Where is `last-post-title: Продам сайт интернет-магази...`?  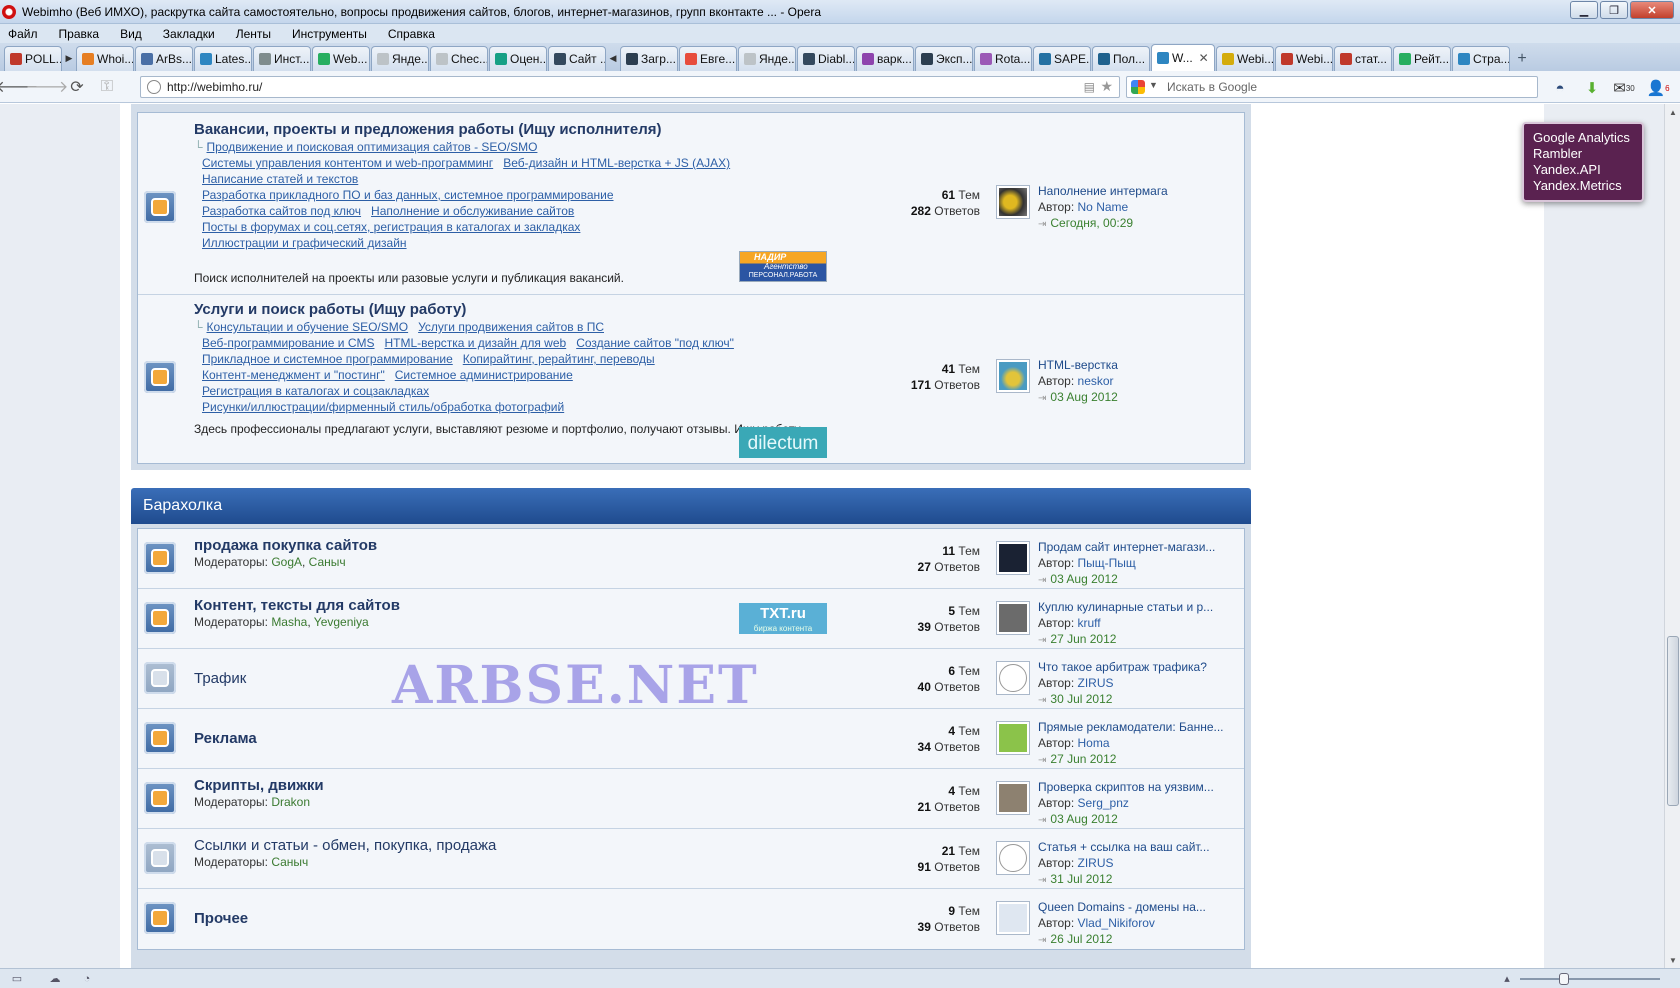 last-post-title: Продам сайт интернет-магази... is located at coordinates (1126, 547).